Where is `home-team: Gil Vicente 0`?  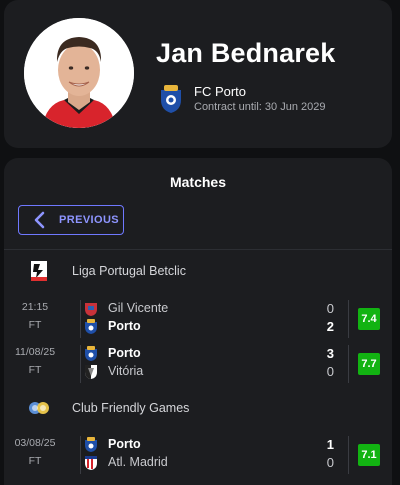 home-team: Gil Vicente 0 is located at coordinates (214, 309).